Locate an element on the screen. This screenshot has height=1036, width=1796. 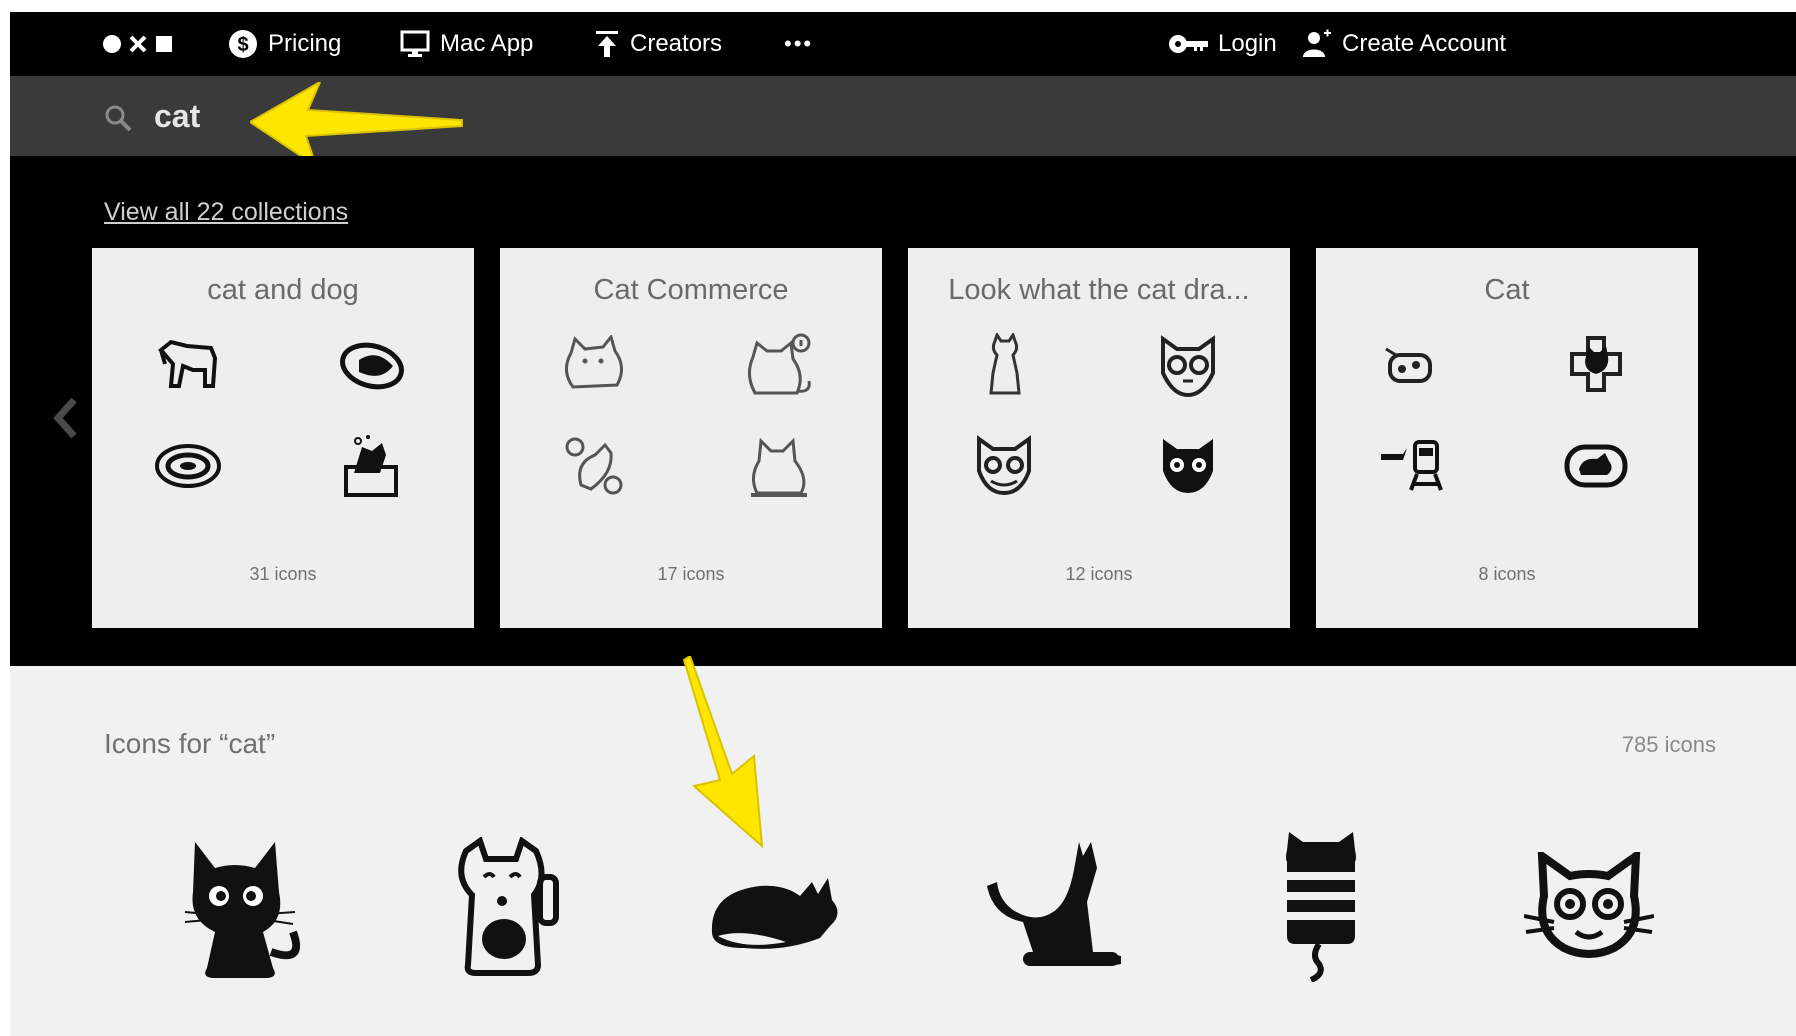
logo-circle-icon is located at coordinates (112, 44).